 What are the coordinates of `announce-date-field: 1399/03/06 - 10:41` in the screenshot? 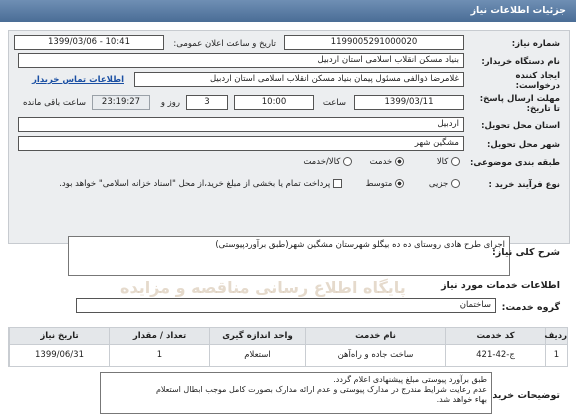 It's located at (89, 42).